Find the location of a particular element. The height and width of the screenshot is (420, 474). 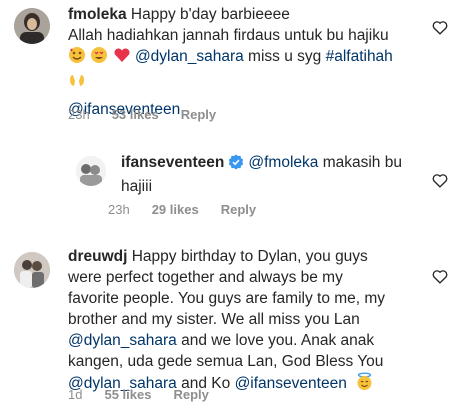

likes-count: 55 likes is located at coordinates (127, 395).